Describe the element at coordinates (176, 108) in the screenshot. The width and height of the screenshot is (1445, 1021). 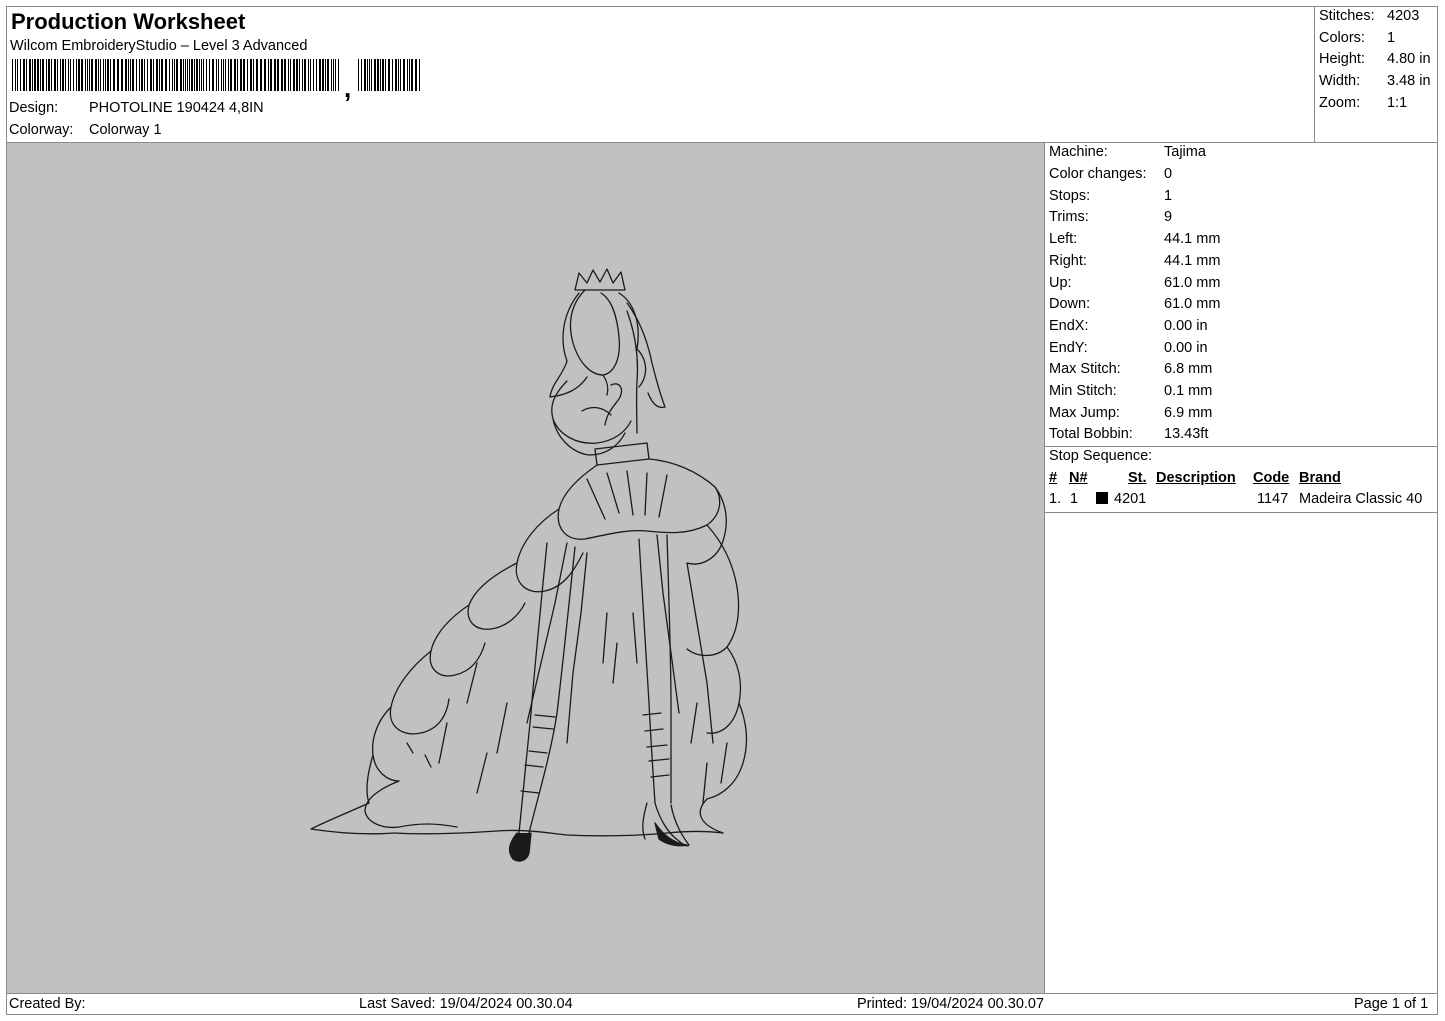
I see `design-value: PHOTOLINE 190424 4,8IN` at that location.